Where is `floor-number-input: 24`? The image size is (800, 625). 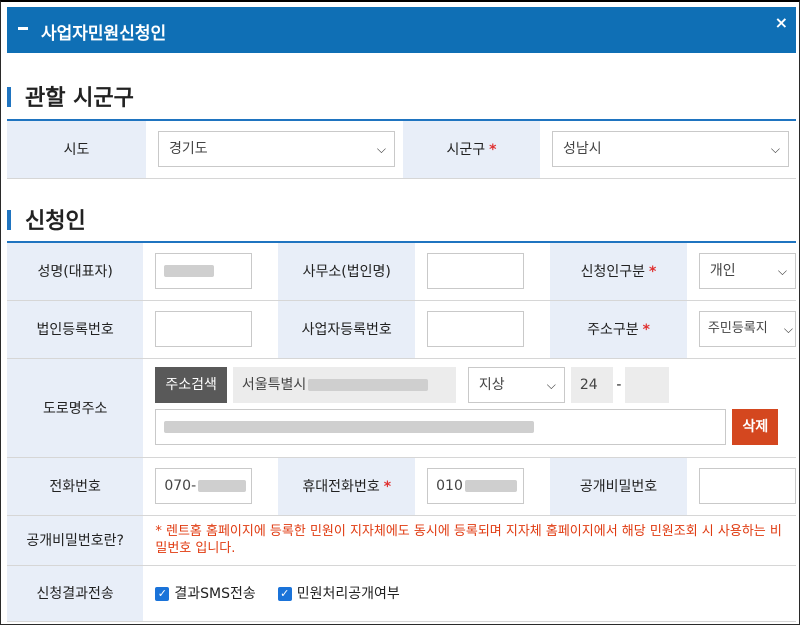 floor-number-input: 24 is located at coordinates (591, 384).